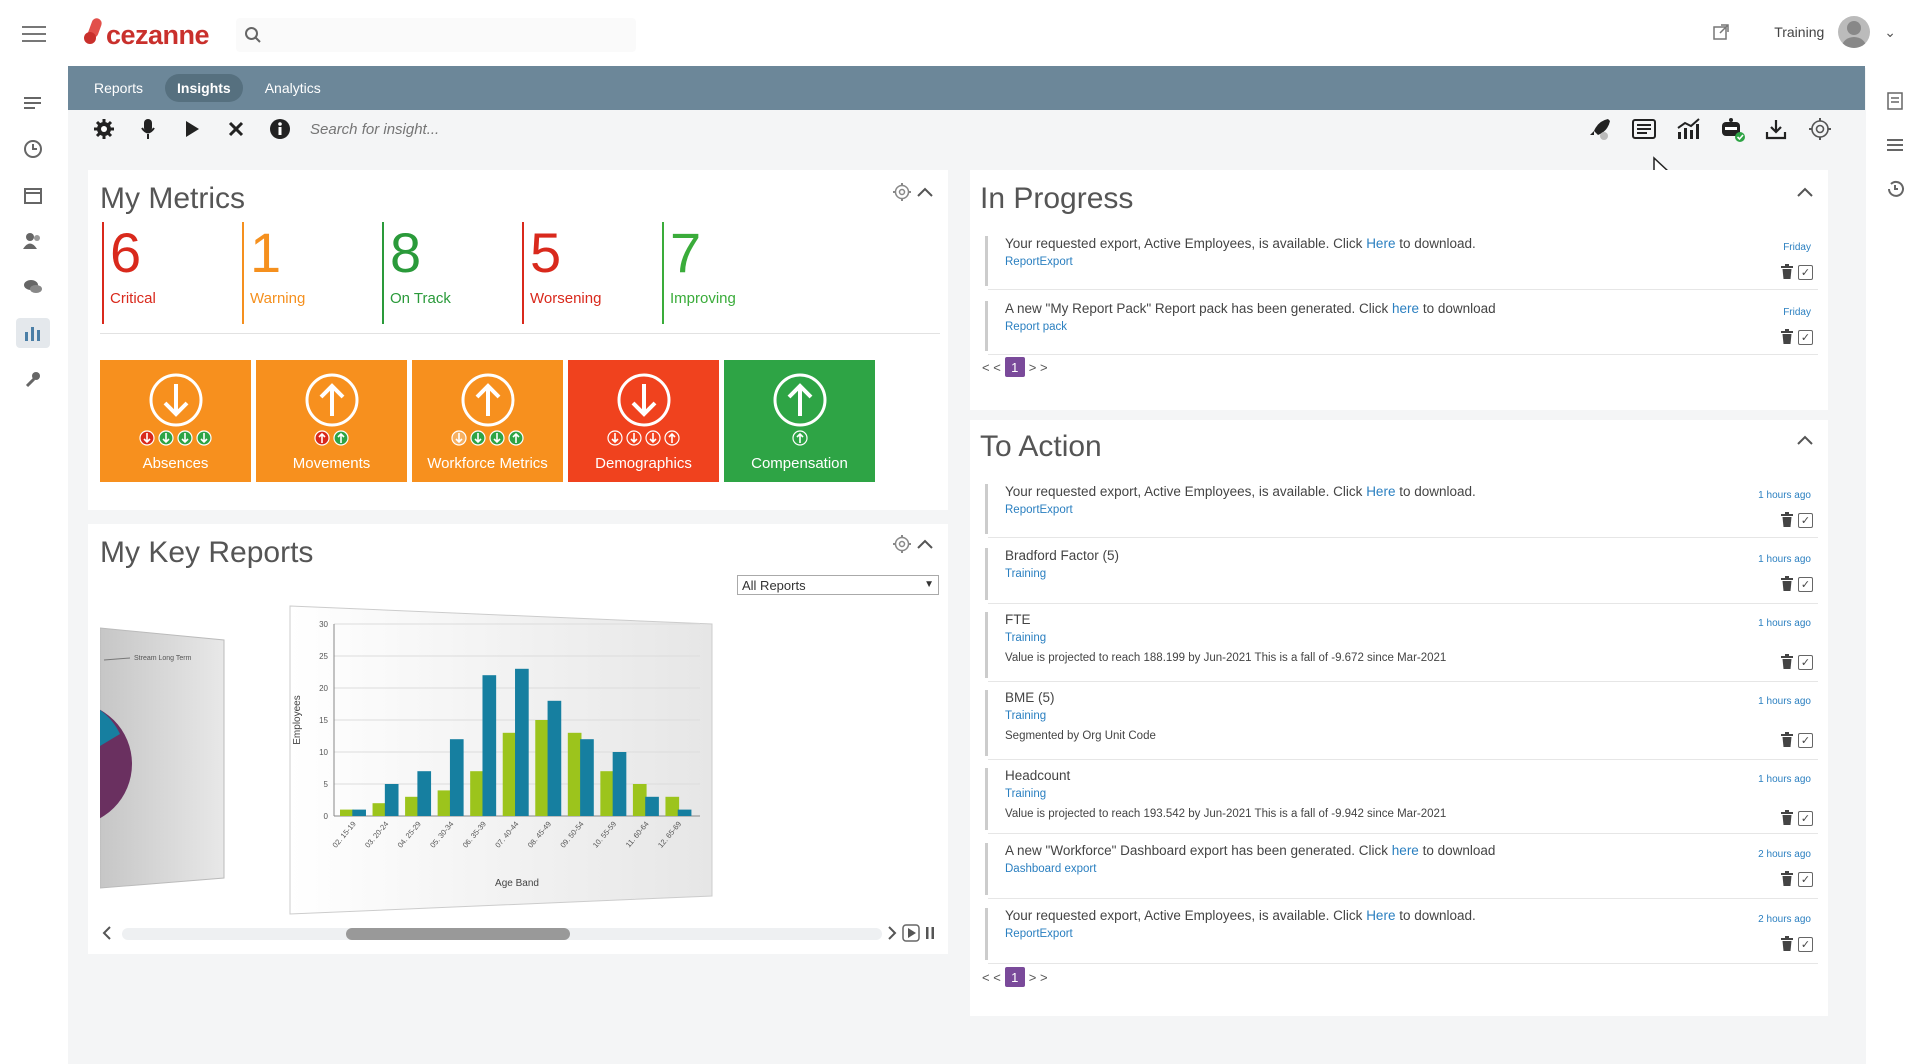 Image resolution: width=1926 pixels, height=1064 pixels. What do you see at coordinates (274, 272) in the screenshot?
I see `metric-counter: 1 Warning` at bounding box center [274, 272].